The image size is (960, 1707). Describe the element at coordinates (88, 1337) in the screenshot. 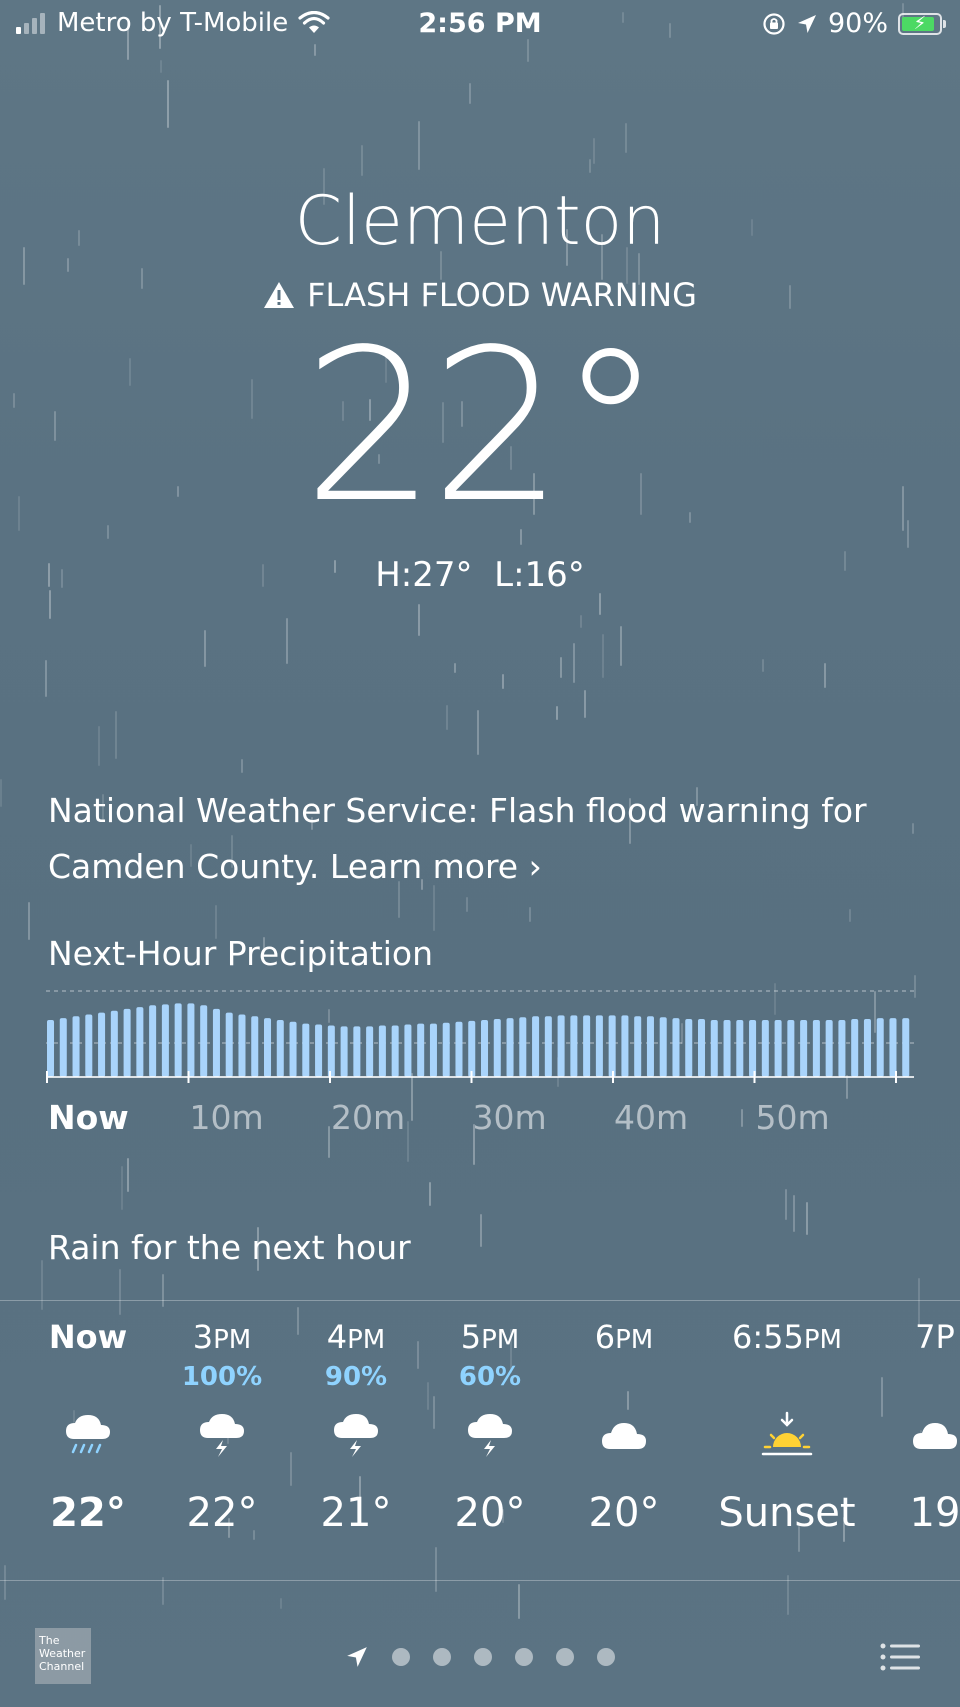

I see `hour-label: Now` at that location.